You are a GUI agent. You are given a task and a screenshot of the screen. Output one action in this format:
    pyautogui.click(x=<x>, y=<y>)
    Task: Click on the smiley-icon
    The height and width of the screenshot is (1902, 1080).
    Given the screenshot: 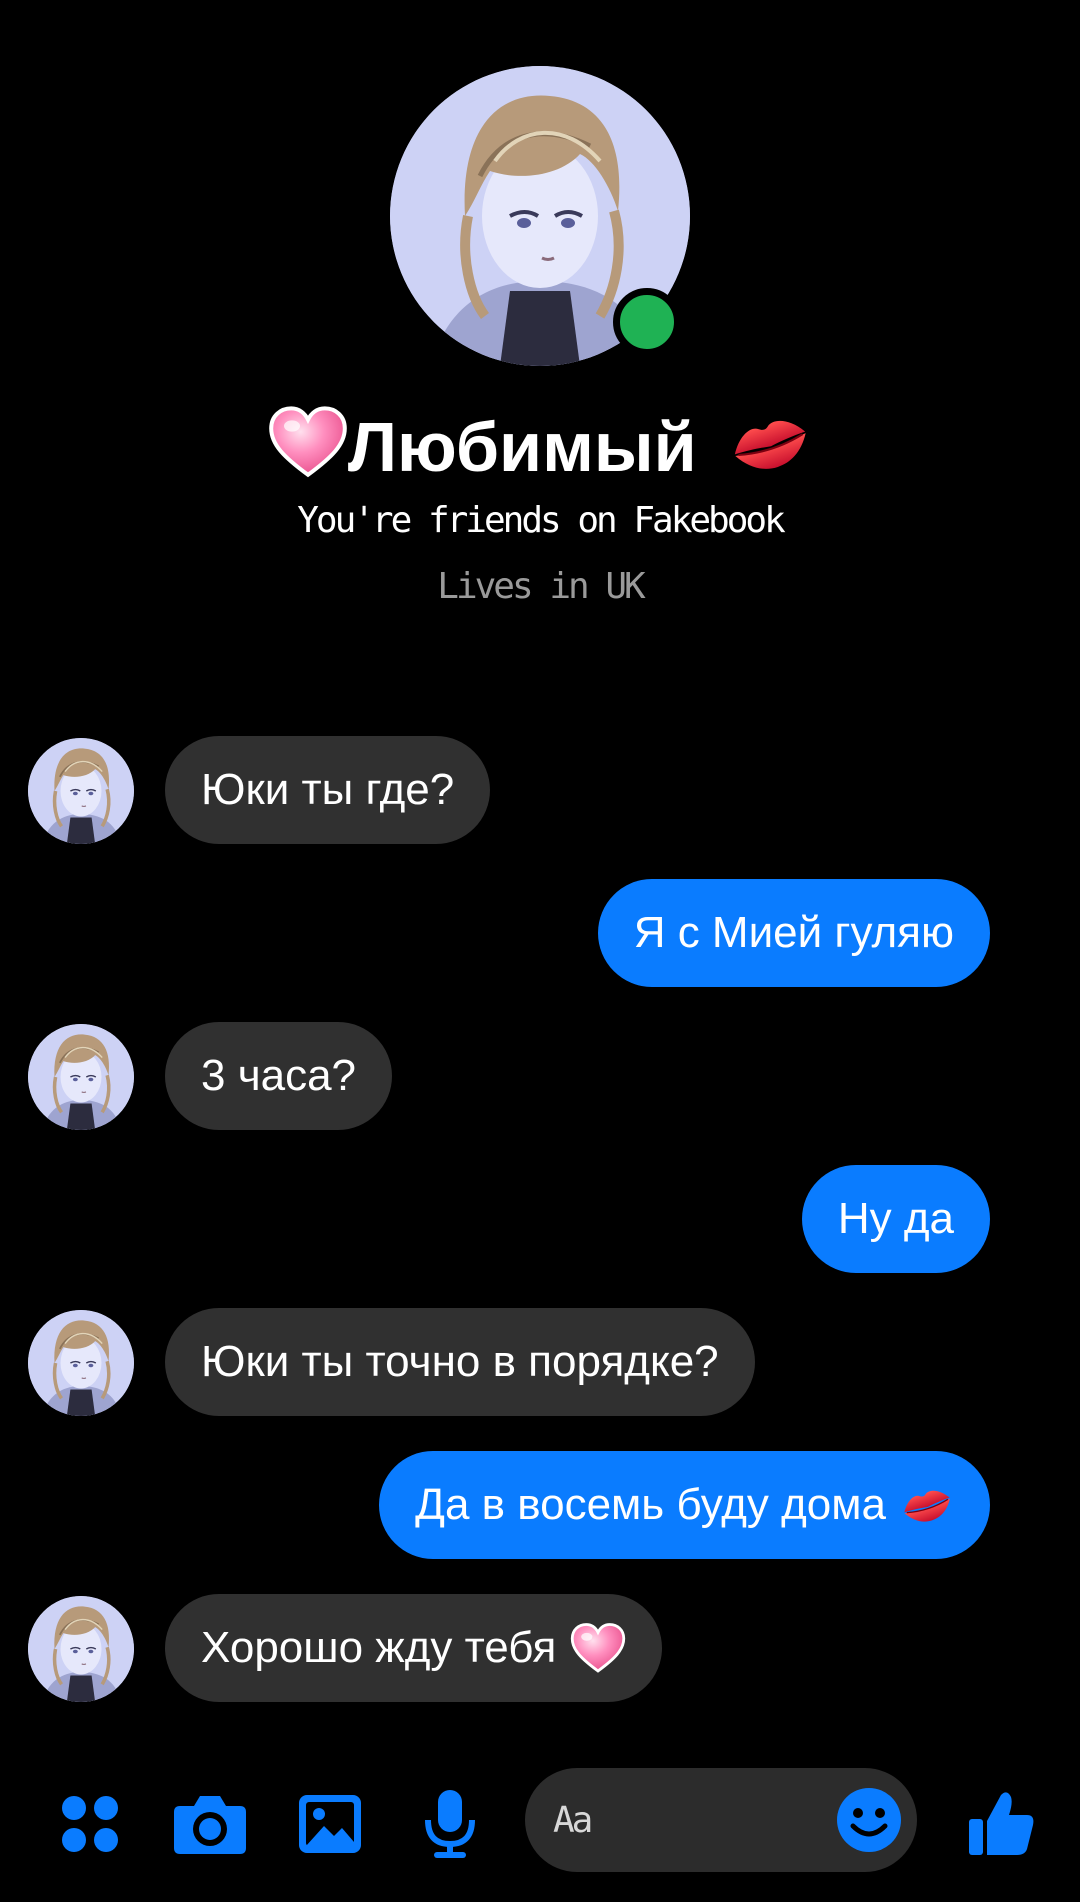 What is the action you would take?
    pyautogui.click(x=869, y=1822)
    